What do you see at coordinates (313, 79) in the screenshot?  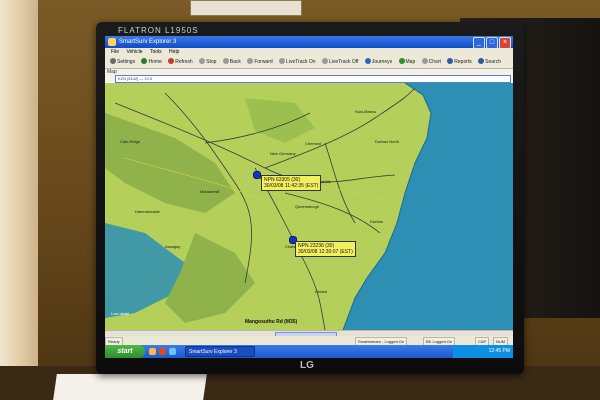 I see `map-location-field: KZN [5142] — 12.0` at bounding box center [313, 79].